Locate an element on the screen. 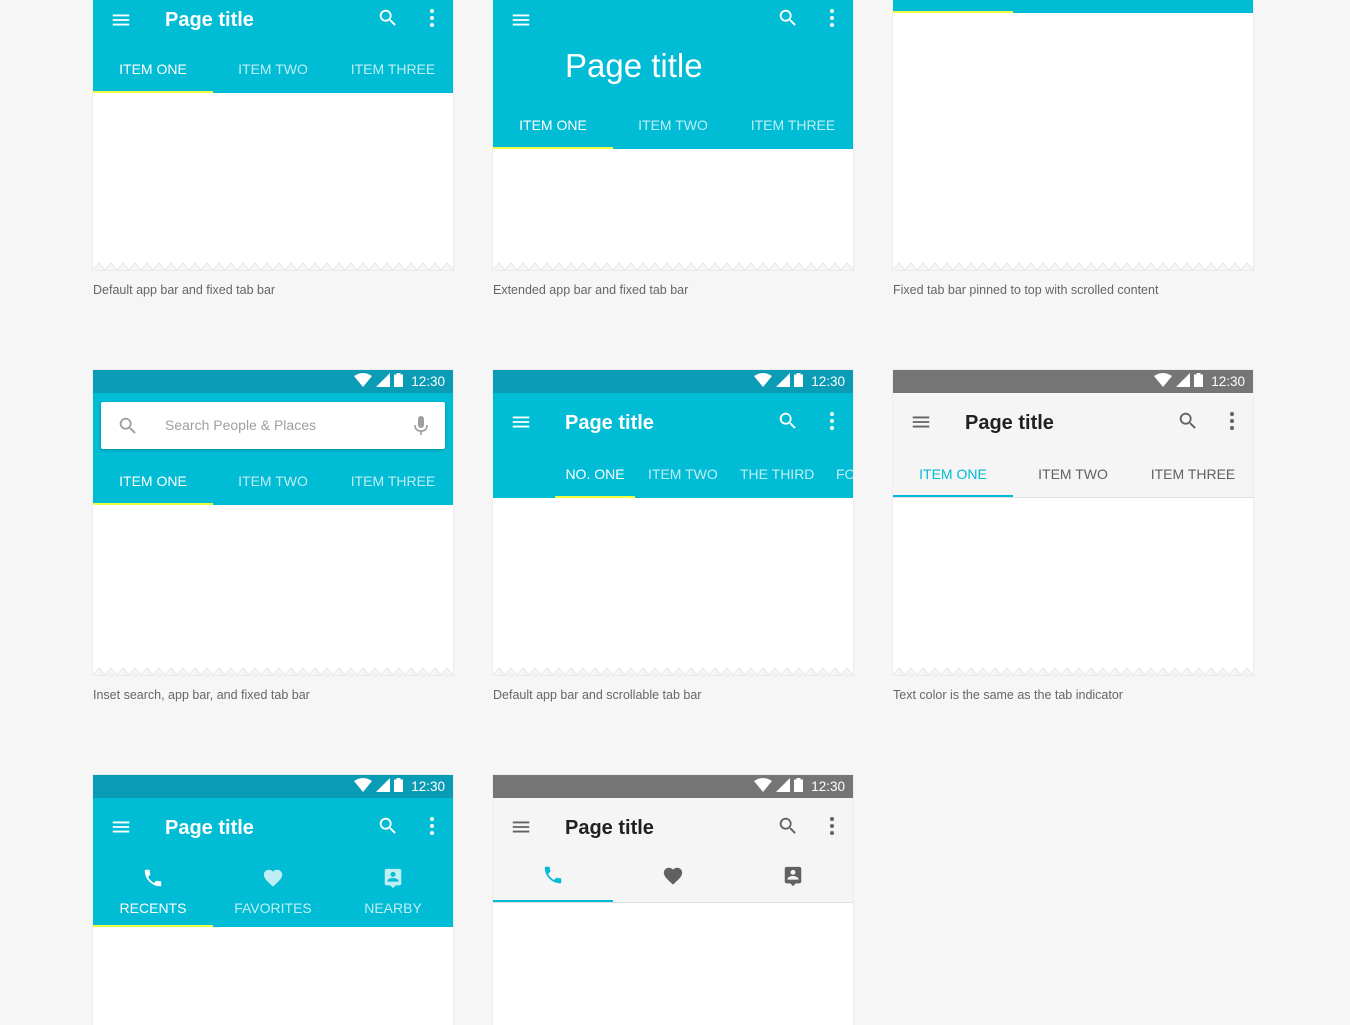 The image size is (1350, 1025). phone-icon is located at coordinates (553, 877).